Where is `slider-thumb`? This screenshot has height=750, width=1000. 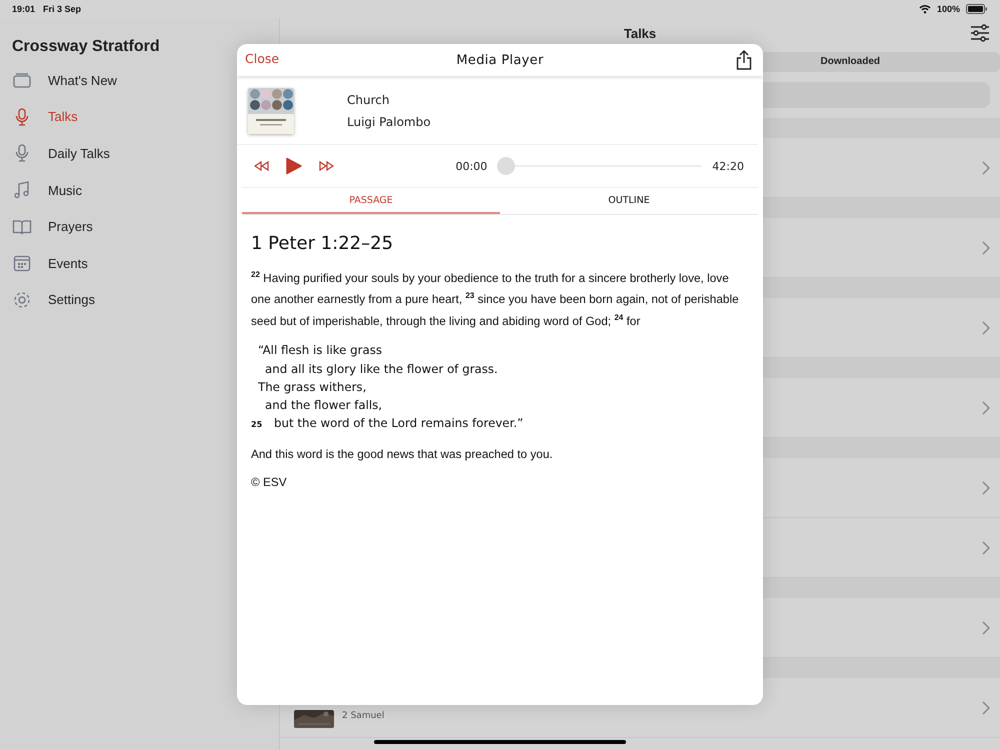
slider-thumb is located at coordinates (506, 166).